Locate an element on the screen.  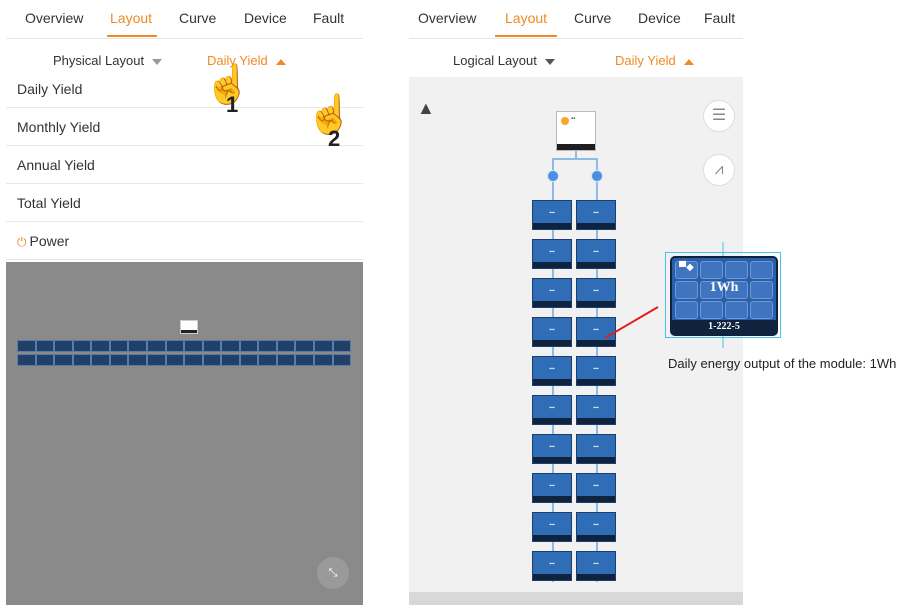
selector-bar-right: Logical Layout Daily Yield is located at coordinates (576, 60).